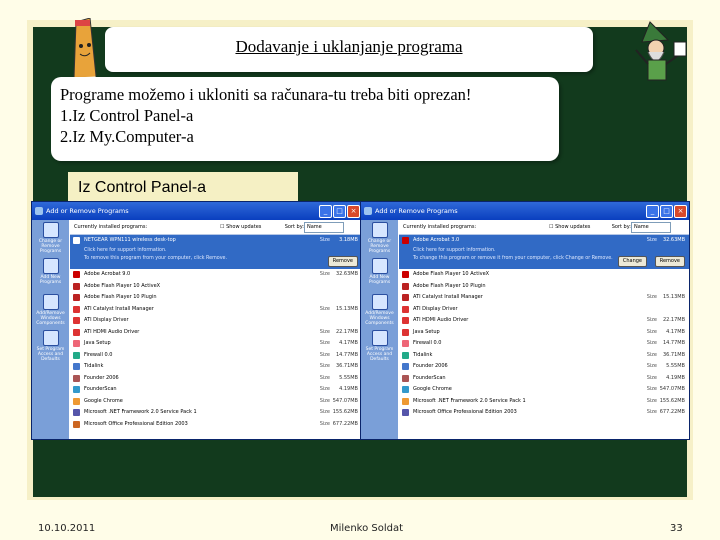 This screenshot has width=720, height=540. Describe the element at coordinates (100, 389) in the screenshot. I see `program-name: FounderScan` at that location.